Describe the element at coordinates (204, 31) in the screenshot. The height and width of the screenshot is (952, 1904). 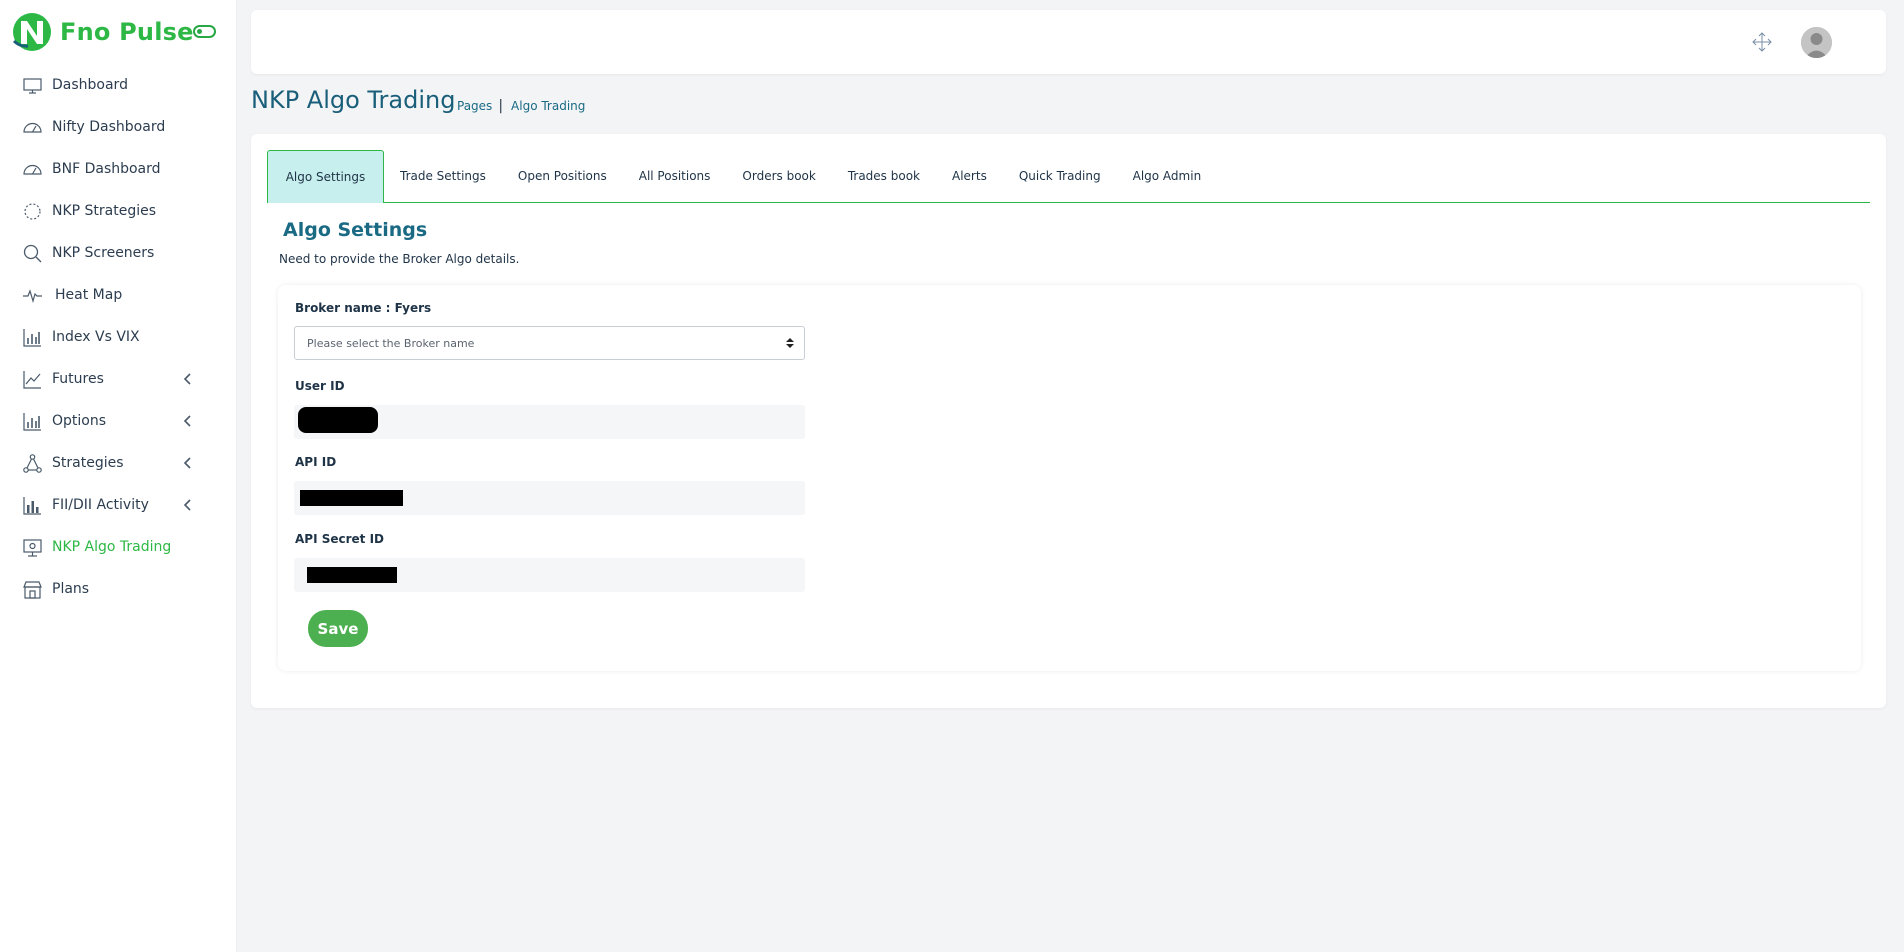
I see `theme-toggle` at that location.